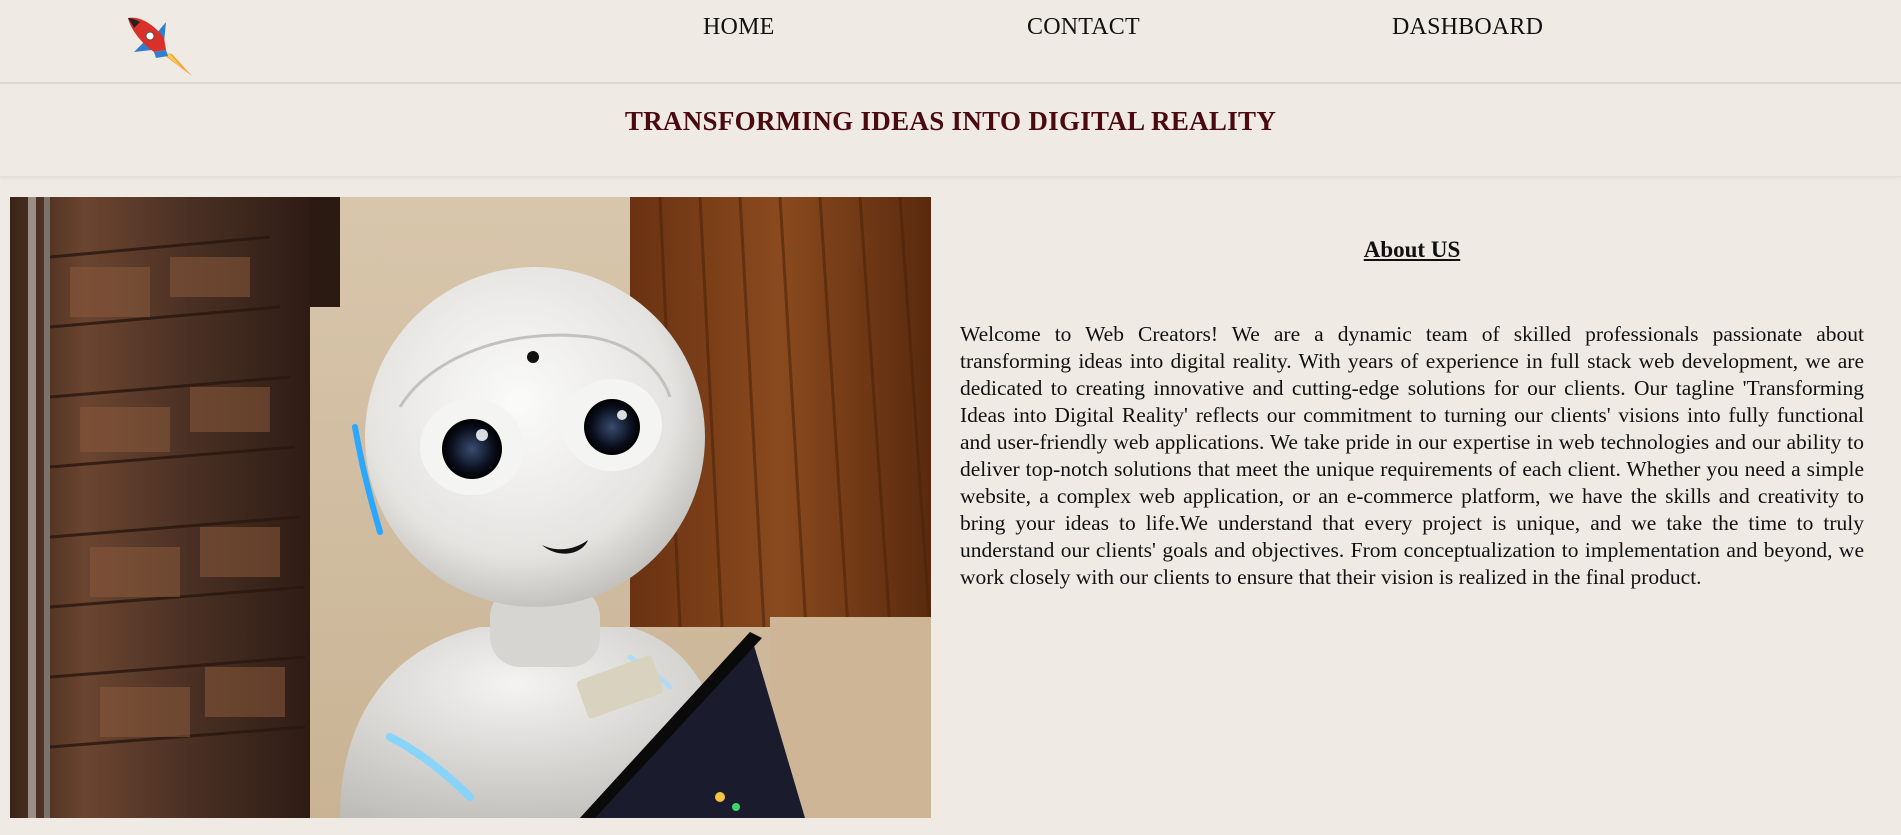  What do you see at coordinates (738, 27) in the screenshot?
I see `nav-home-link: HOME` at bounding box center [738, 27].